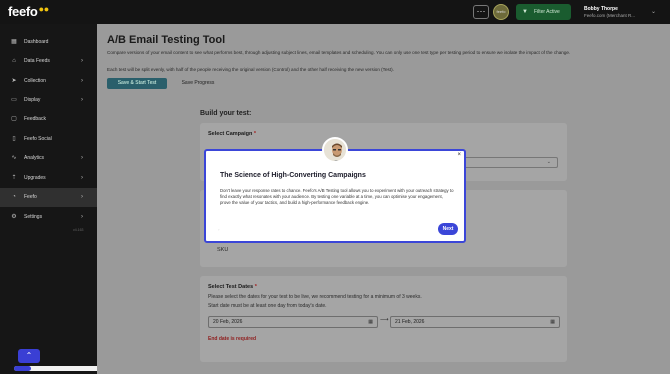 The width and height of the screenshot is (670, 374). Describe the element at coordinates (601, 9) in the screenshot. I see `user-name: Bobby Thorpe` at that location.